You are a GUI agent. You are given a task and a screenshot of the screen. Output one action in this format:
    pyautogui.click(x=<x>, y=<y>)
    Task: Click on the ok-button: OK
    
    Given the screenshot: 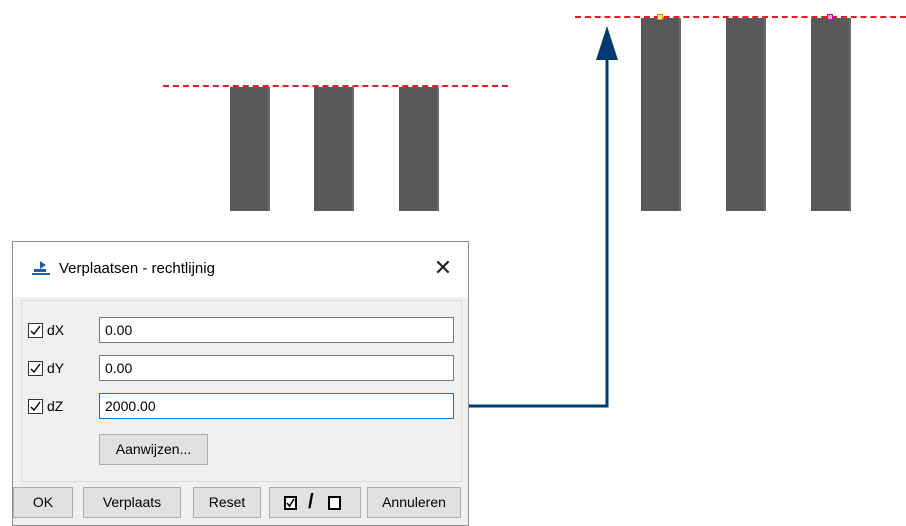 What is the action you would take?
    pyautogui.click(x=43, y=502)
    